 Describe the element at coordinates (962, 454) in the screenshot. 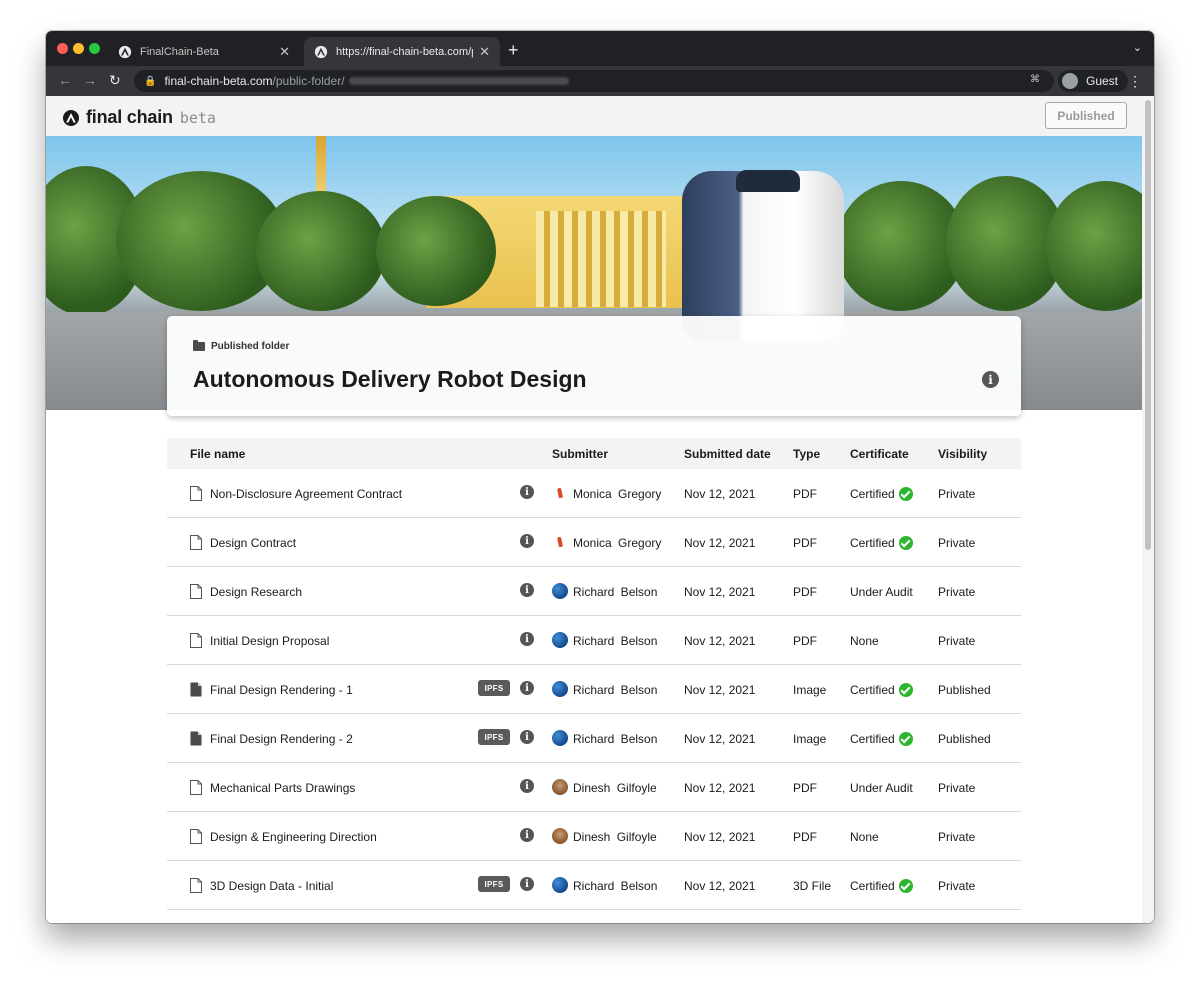

I see `header-visibility: Visibility` at that location.